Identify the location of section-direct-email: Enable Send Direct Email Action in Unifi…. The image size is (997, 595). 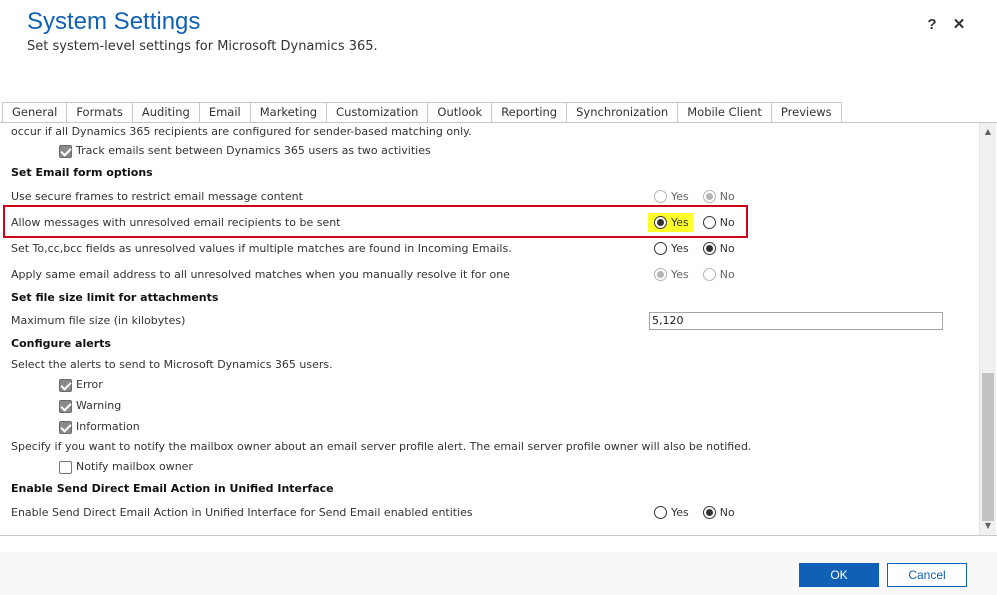
(172, 488).